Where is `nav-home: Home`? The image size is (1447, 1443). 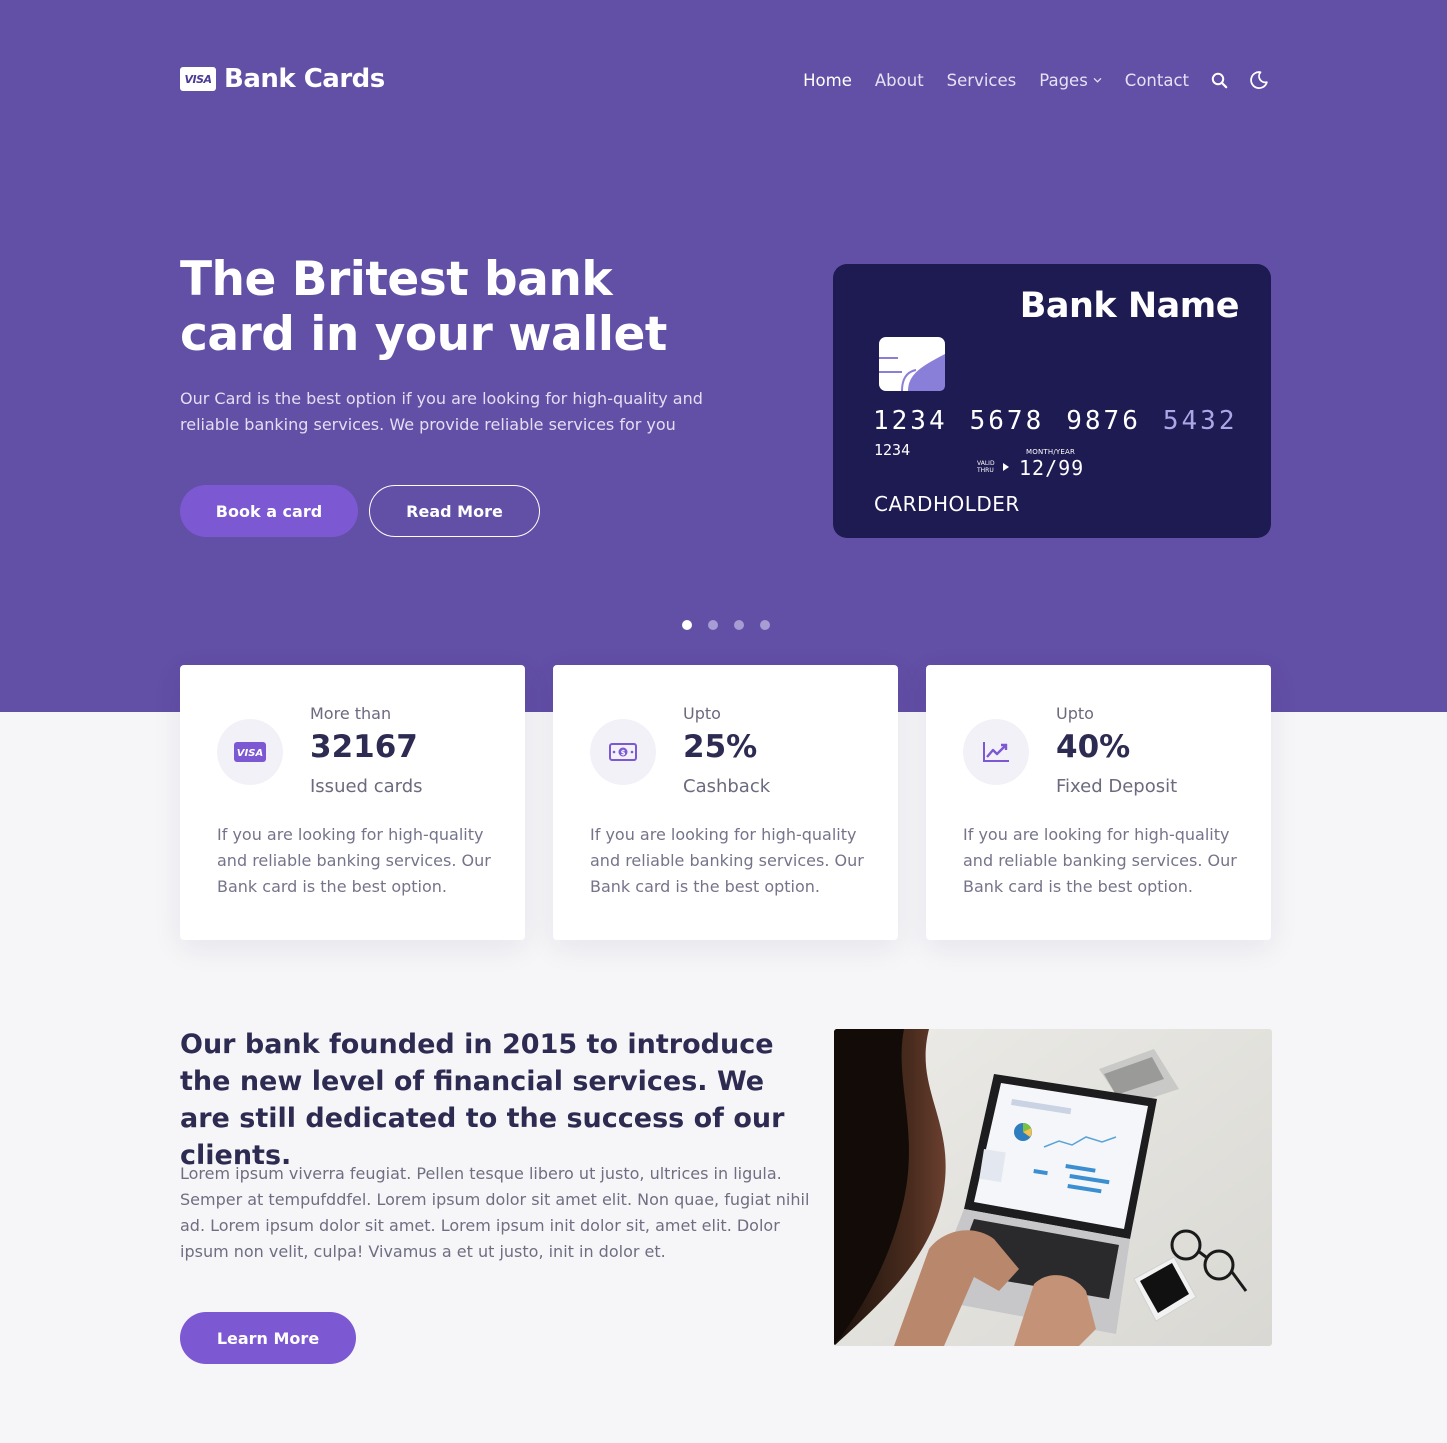
nav-home: Home is located at coordinates (827, 80).